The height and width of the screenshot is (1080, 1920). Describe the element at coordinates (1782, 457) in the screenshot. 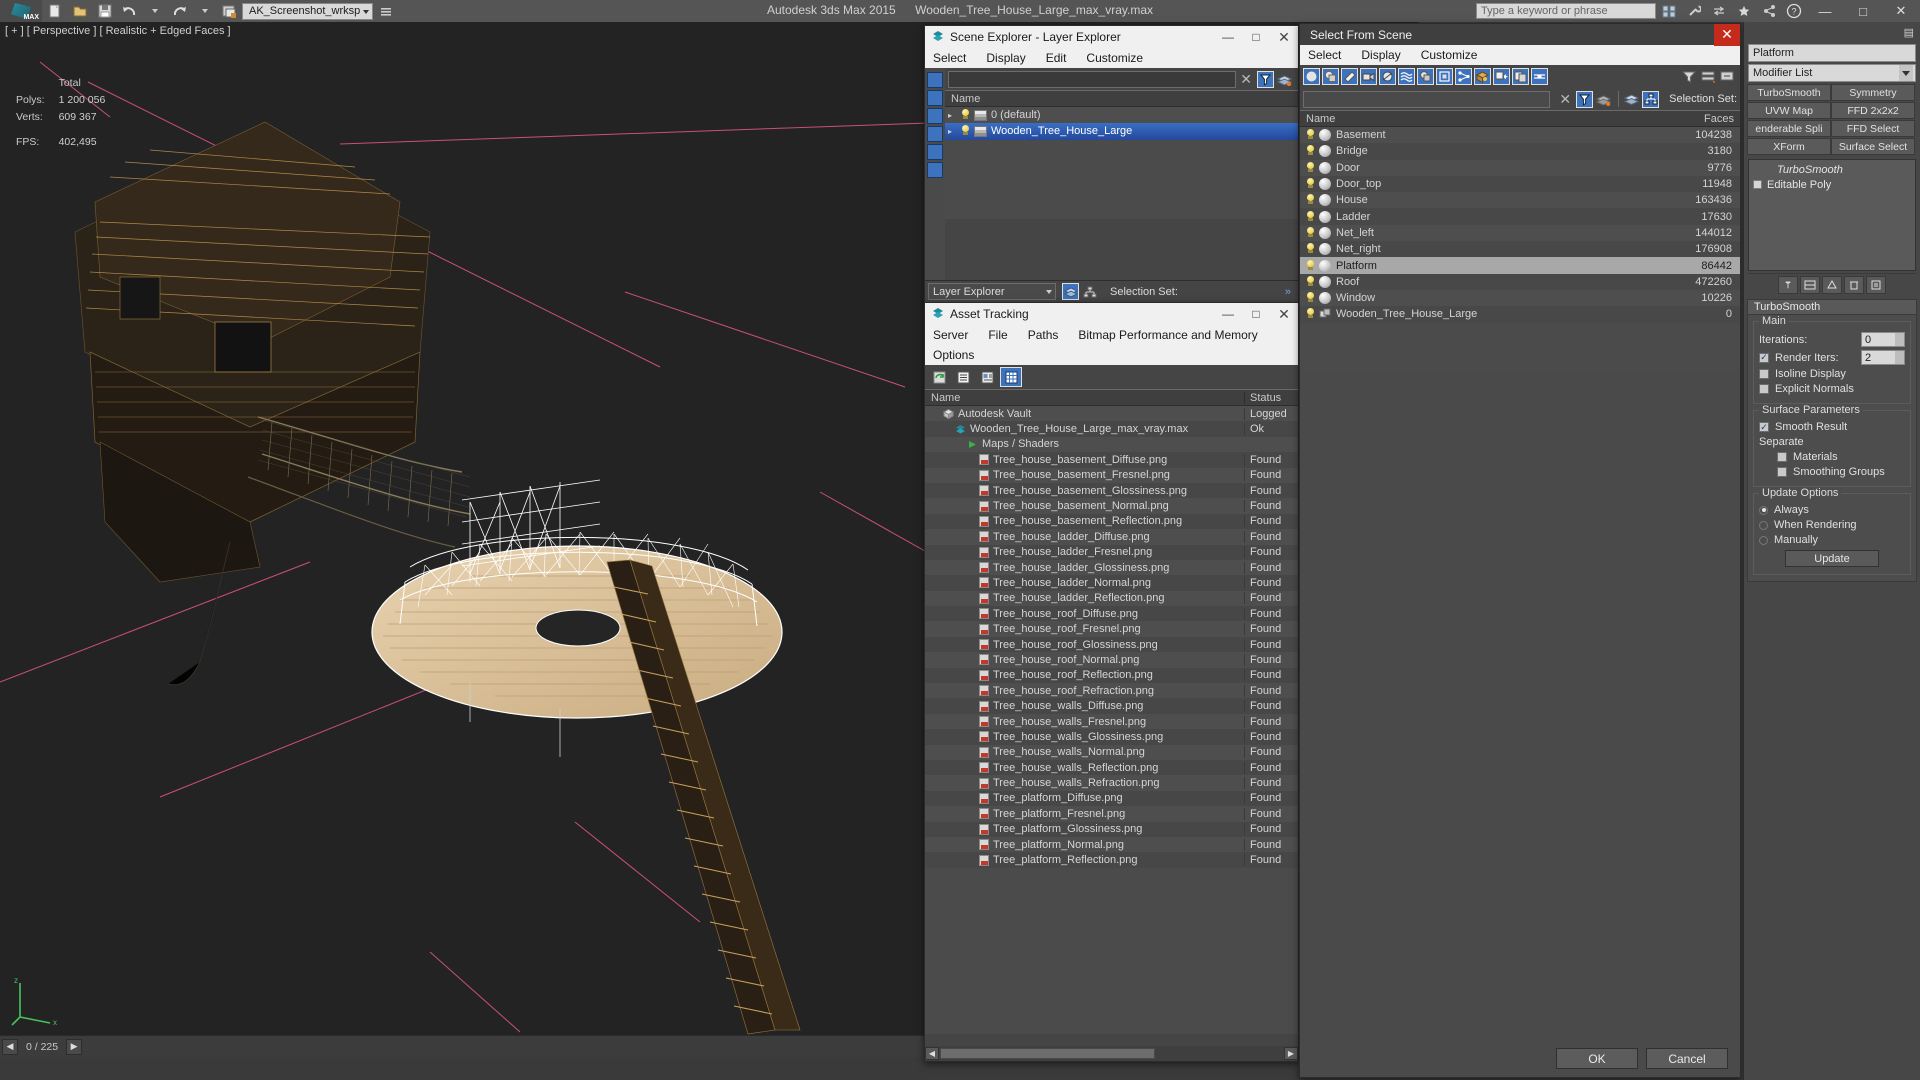

I see `materials-checkbox` at that location.